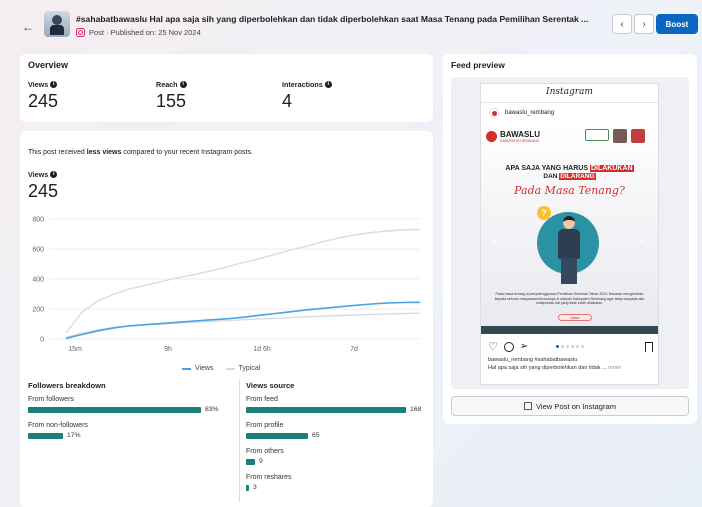 Image resolution: width=702 pixels, height=507 pixels. I want to click on logo-subtext: KABUPATEN REMBANG, so click(520, 141).